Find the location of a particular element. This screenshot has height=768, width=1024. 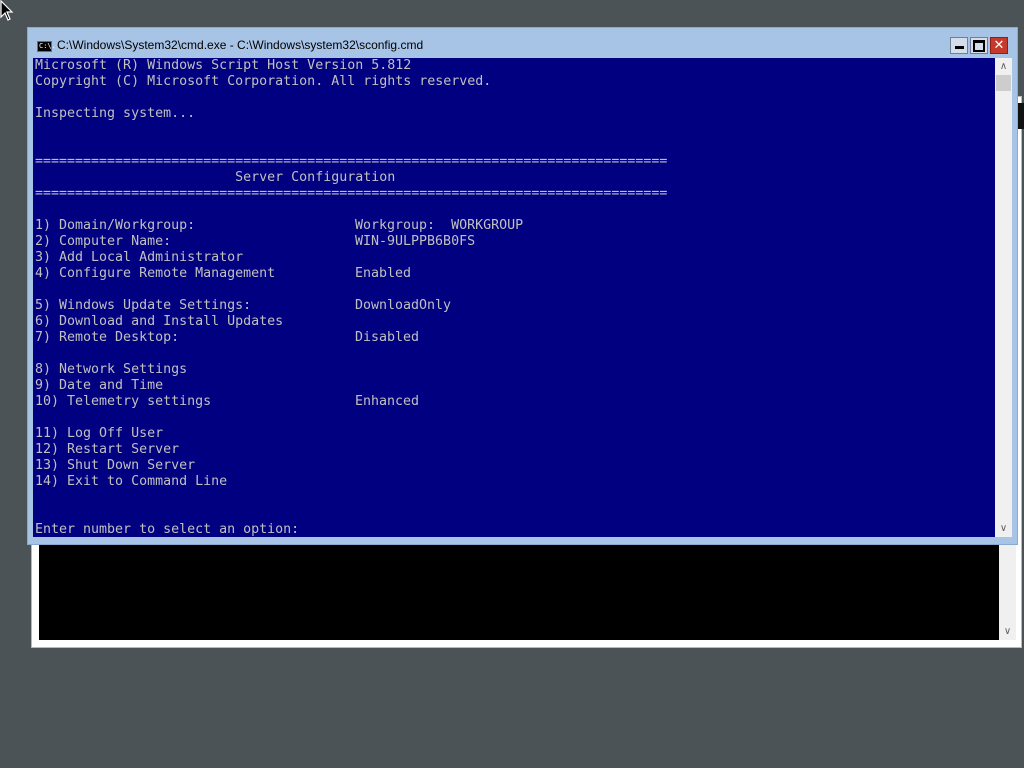

scroll-up-icon: ∧ is located at coordinates (1003, 66).